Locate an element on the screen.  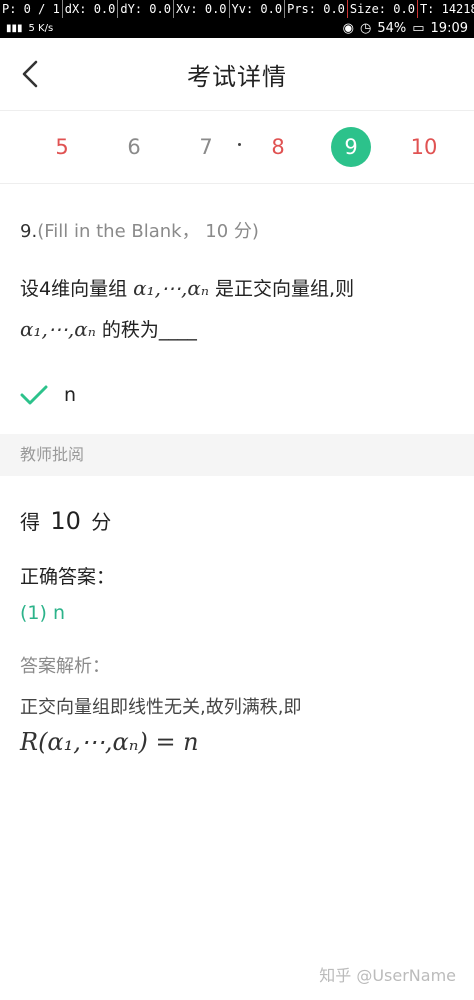
battery-percent: 54% is located at coordinates (392, 28).